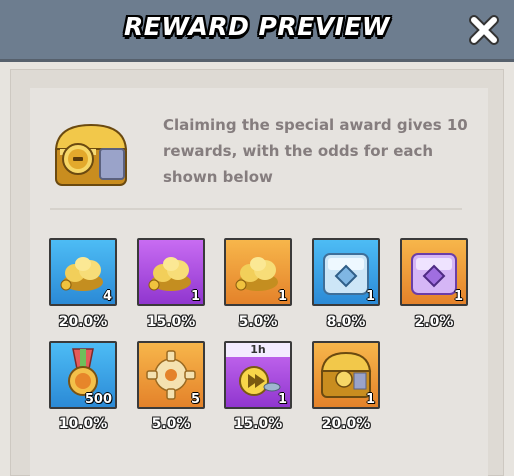 The image size is (514, 476). Describe the element at coordinates (346, 375) in the screenshot. I see `reward-tile-golden-chest: 1` at that location.